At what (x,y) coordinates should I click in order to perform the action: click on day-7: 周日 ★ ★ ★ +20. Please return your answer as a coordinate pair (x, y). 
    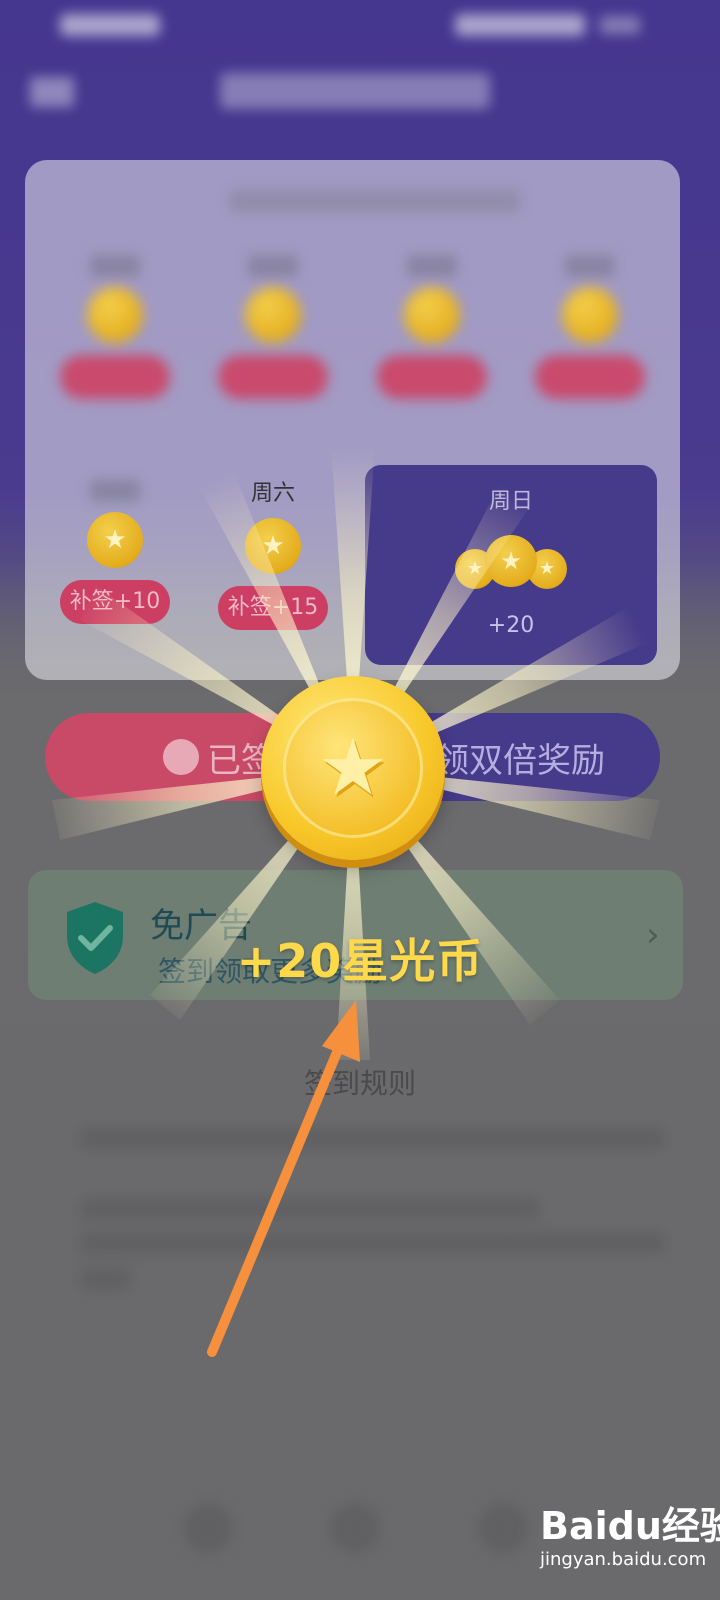
    Looking at the image, I should click on (511, 565).